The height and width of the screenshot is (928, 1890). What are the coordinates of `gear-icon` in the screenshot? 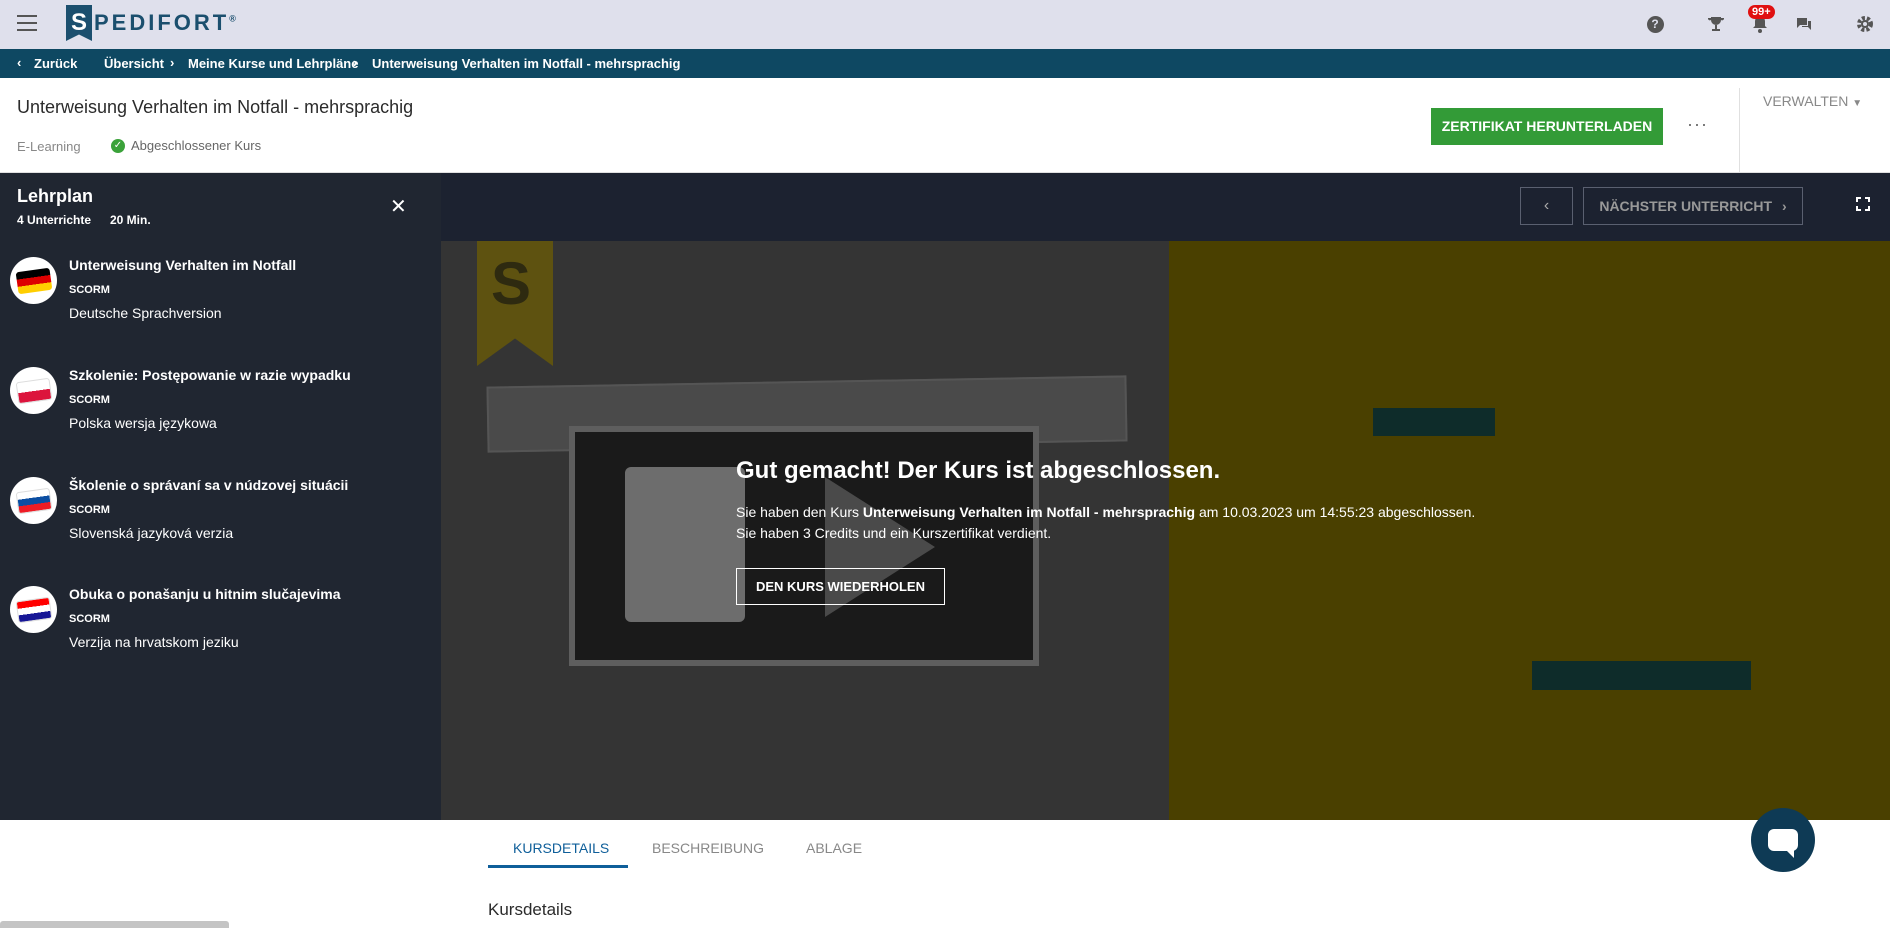 It's located at (1865, 24).